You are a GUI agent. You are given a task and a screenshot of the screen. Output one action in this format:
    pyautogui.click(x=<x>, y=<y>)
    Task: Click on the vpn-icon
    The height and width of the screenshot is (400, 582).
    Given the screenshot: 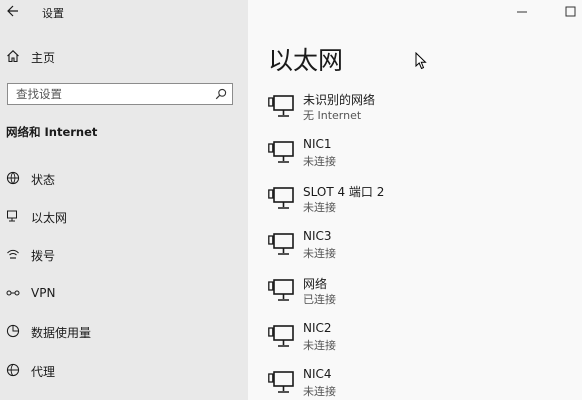 What is the action you would take?
    pyautogui.click(x=13, y=293)
    